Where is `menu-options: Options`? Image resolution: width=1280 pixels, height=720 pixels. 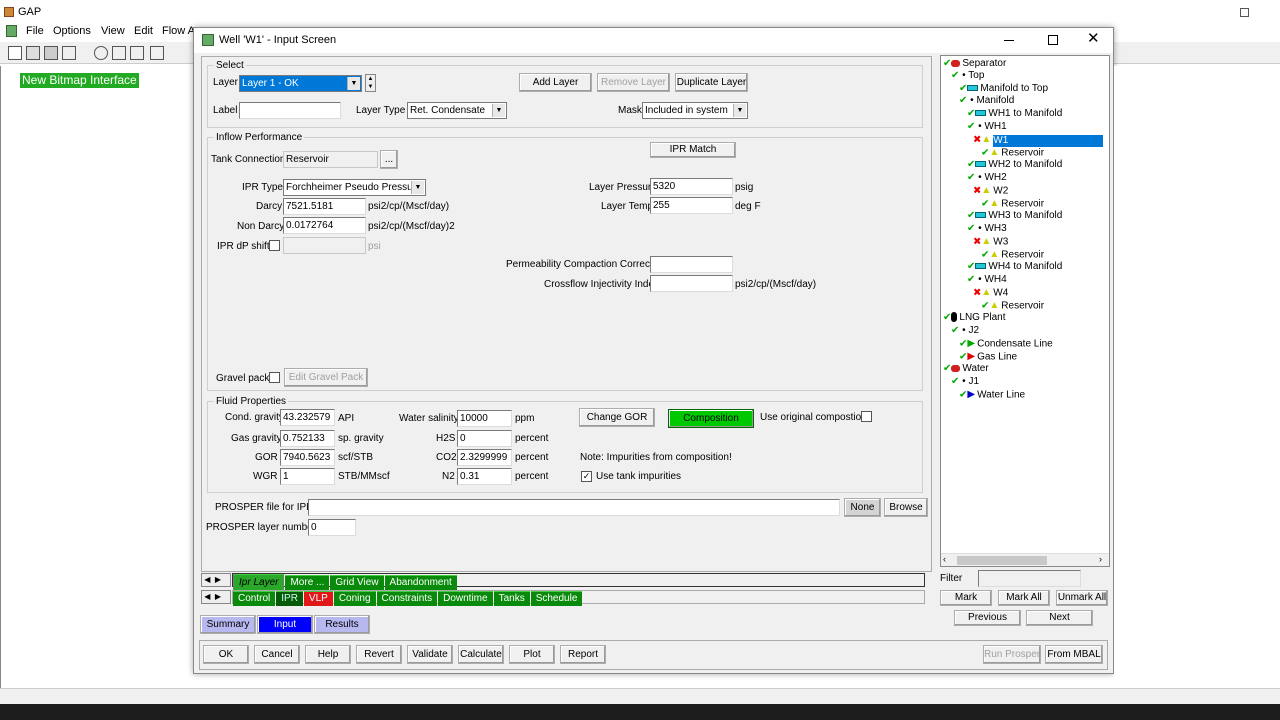 menu-options: Options is located at coordinates (72, 31).